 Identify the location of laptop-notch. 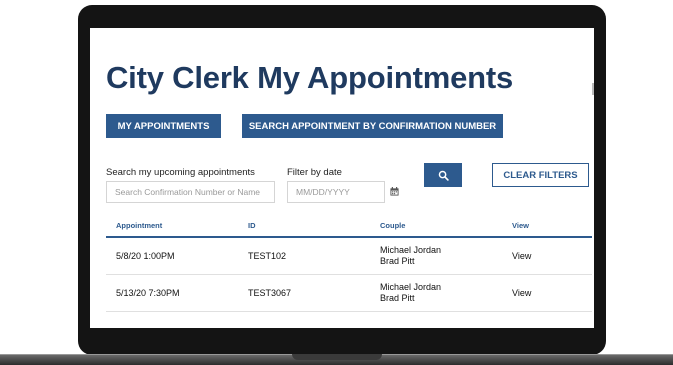
(337, 357).